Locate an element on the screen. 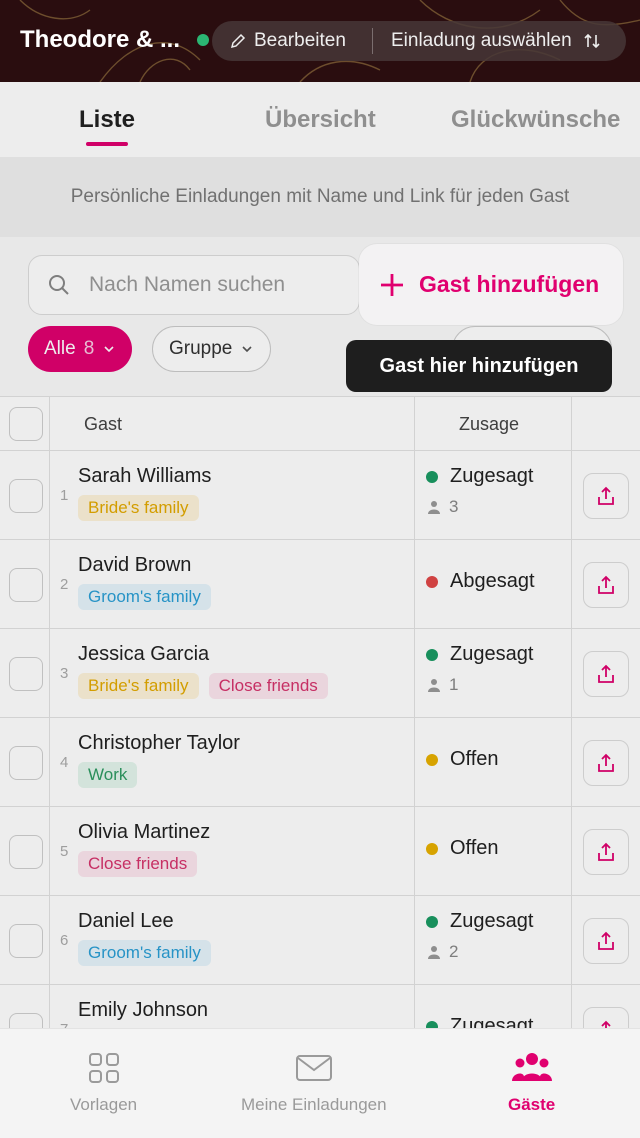 Image resolution: width=640 pixels, height=1138 pixels. edit-button: Bearbeiten is located at coordinates (292, 41).